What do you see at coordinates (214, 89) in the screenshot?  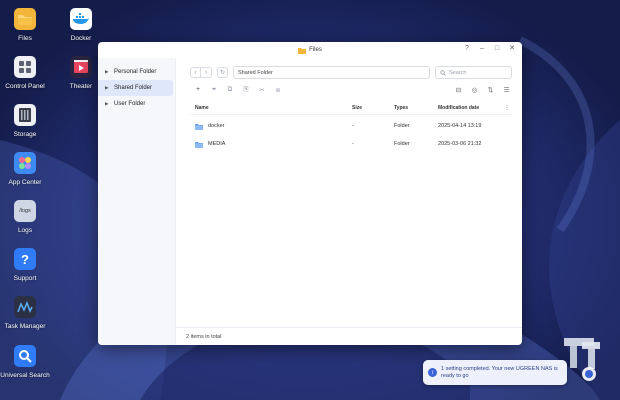 I see `filter-icon: ⏷` at bounding box center [214, 89].